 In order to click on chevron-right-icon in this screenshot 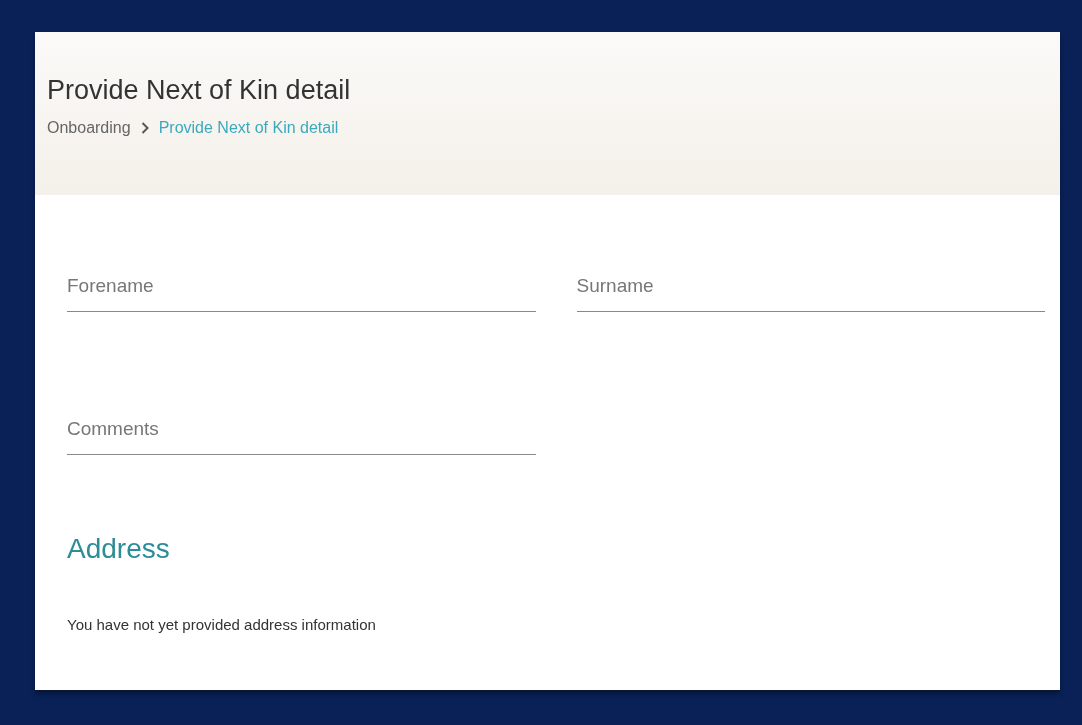, I will do `click(144, 128)`.